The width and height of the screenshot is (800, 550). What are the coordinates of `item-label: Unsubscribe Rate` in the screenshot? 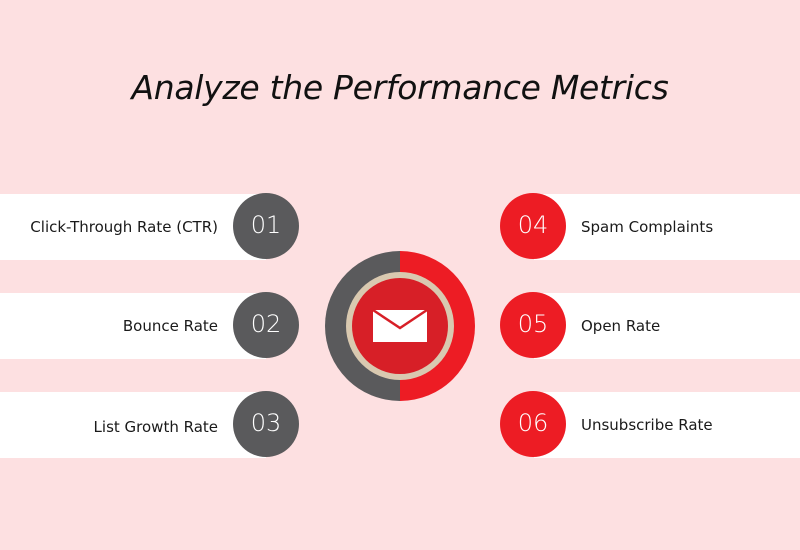 It's located at (647, 425).